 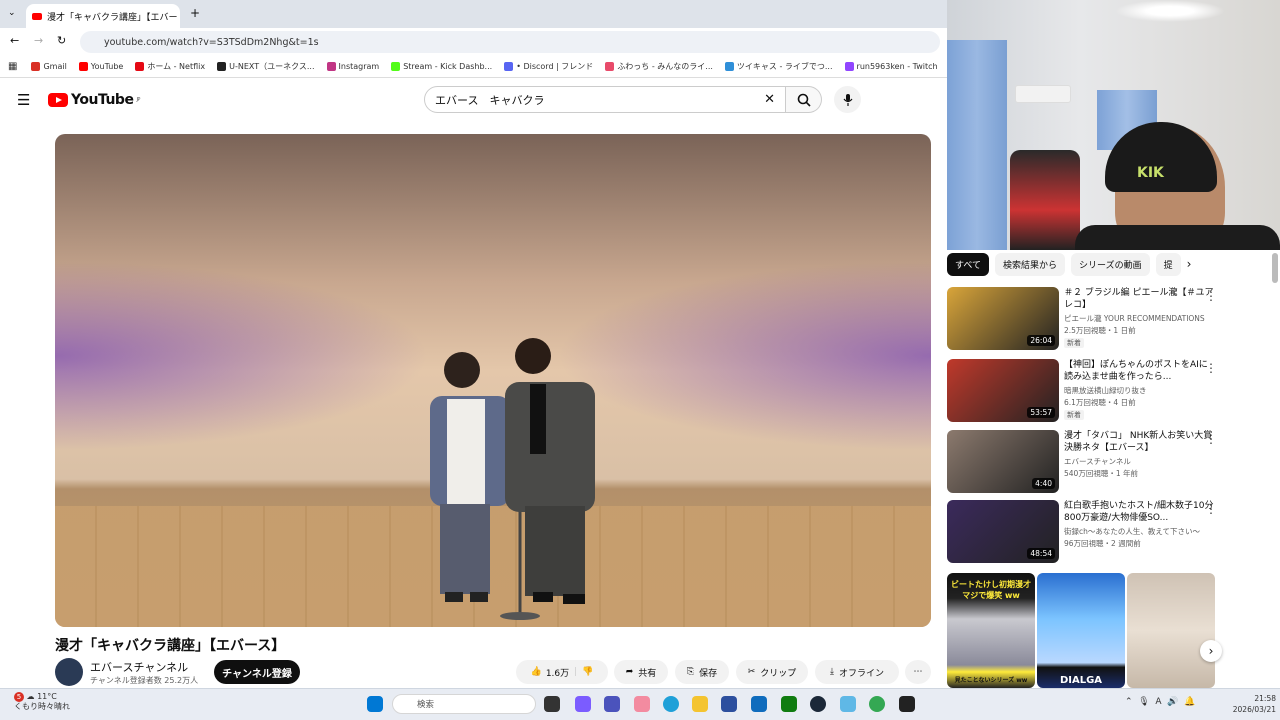 I want to click on back-icon: ←, so click(x=14, y=40).